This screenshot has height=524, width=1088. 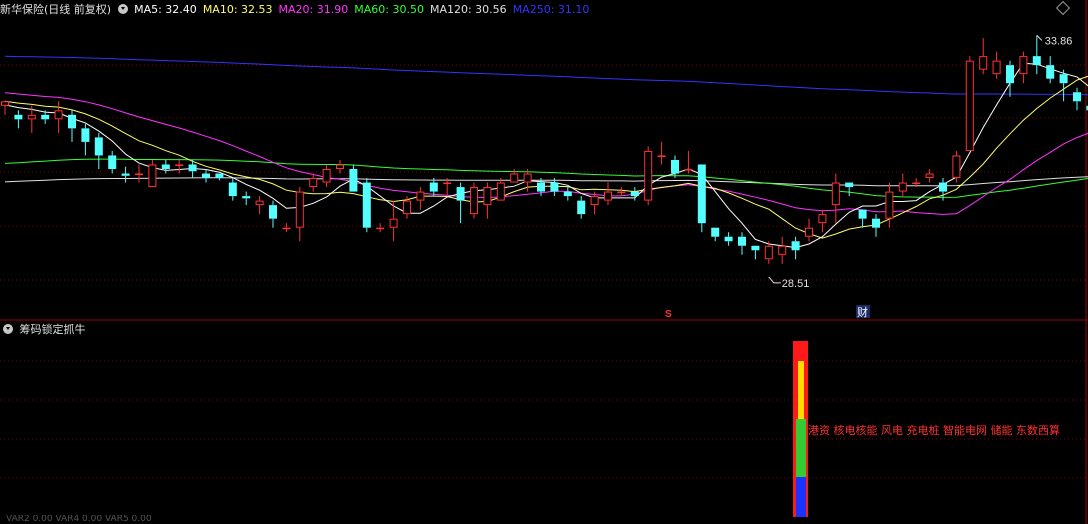 I want to click on indicator-bar-blue, so click(x=801, y=497).